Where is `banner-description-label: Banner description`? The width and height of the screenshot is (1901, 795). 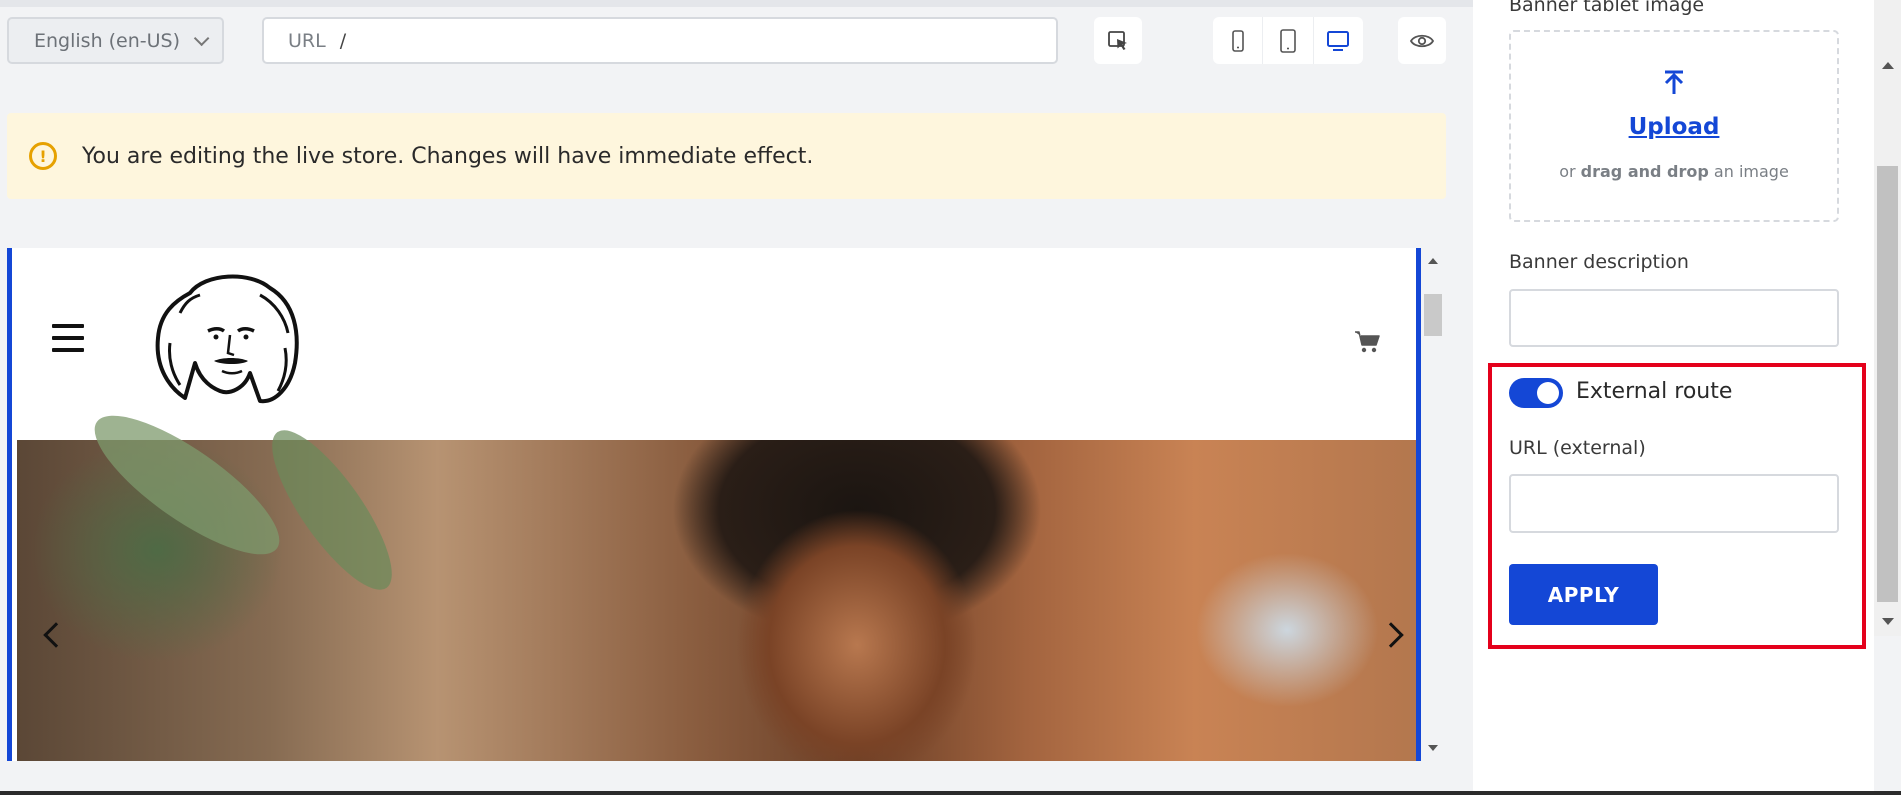 banner-description-label: Banner description is located at coordinates (1599, 262).